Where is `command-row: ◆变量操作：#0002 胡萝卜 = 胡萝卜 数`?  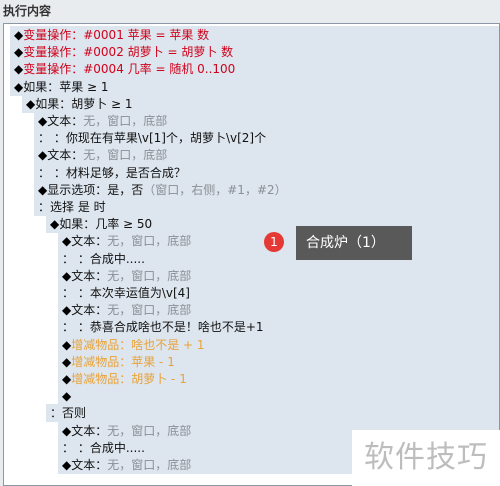 command-row: ◆变量操作：#0002 胡萝卜 = 胡萝卜 数 is located at coordinates (251, 52).